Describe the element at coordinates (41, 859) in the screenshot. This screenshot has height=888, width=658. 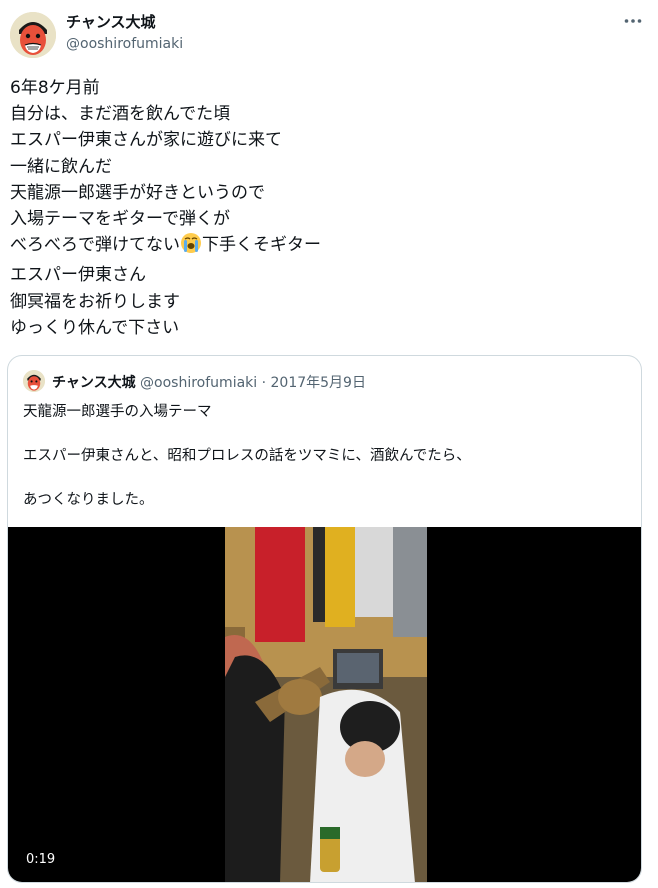
I see `video-duration: 0:19` at that location.